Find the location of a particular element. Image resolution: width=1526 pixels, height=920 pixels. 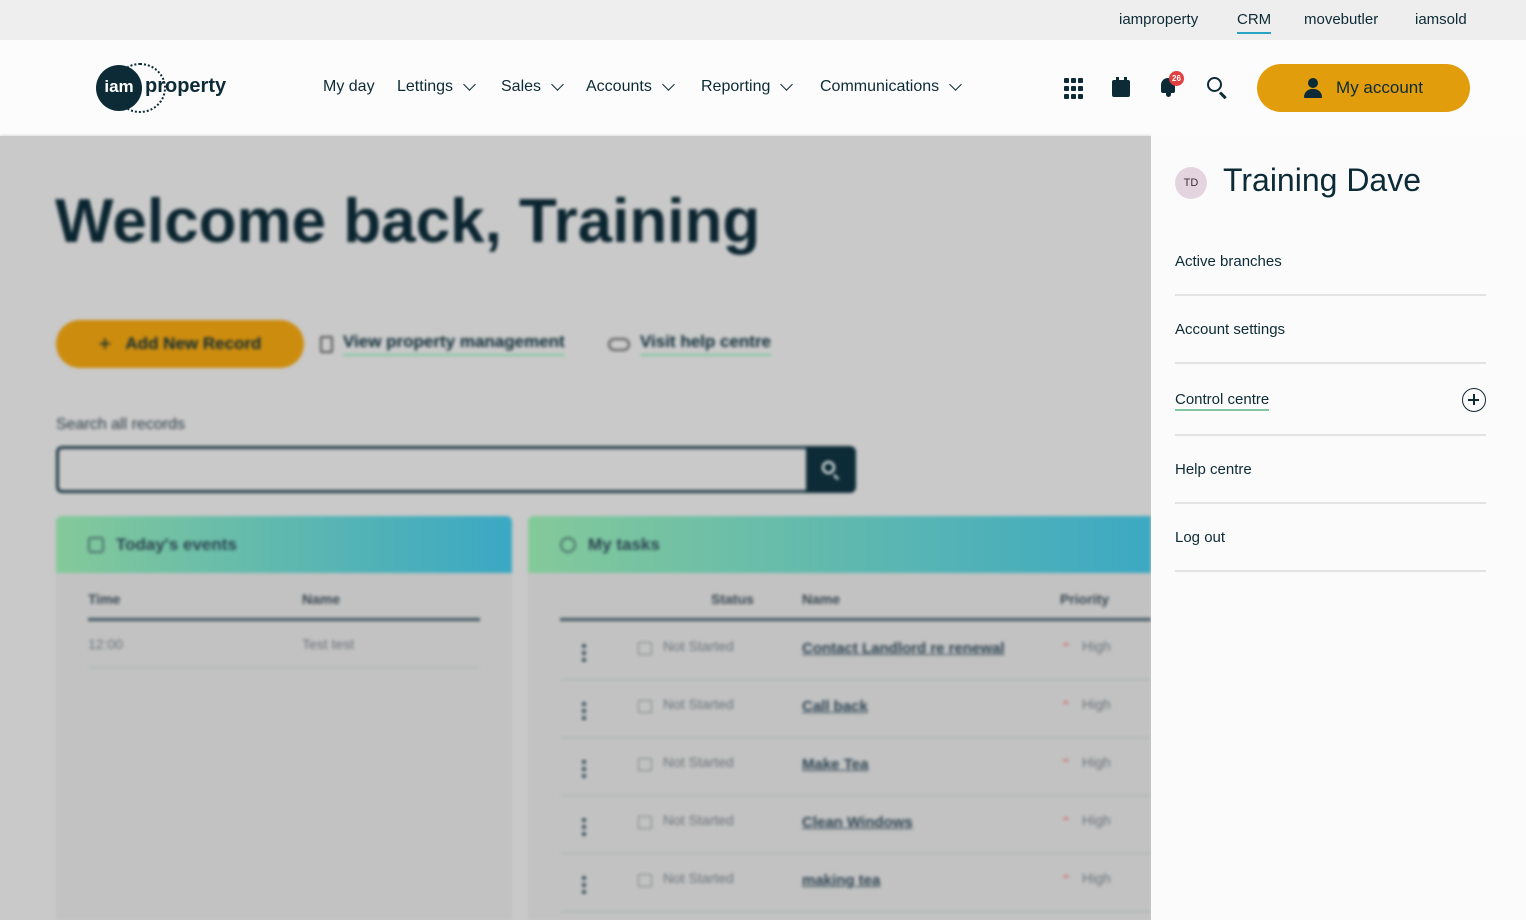

nav-label: Reporting is located at coordinates (736, 86).